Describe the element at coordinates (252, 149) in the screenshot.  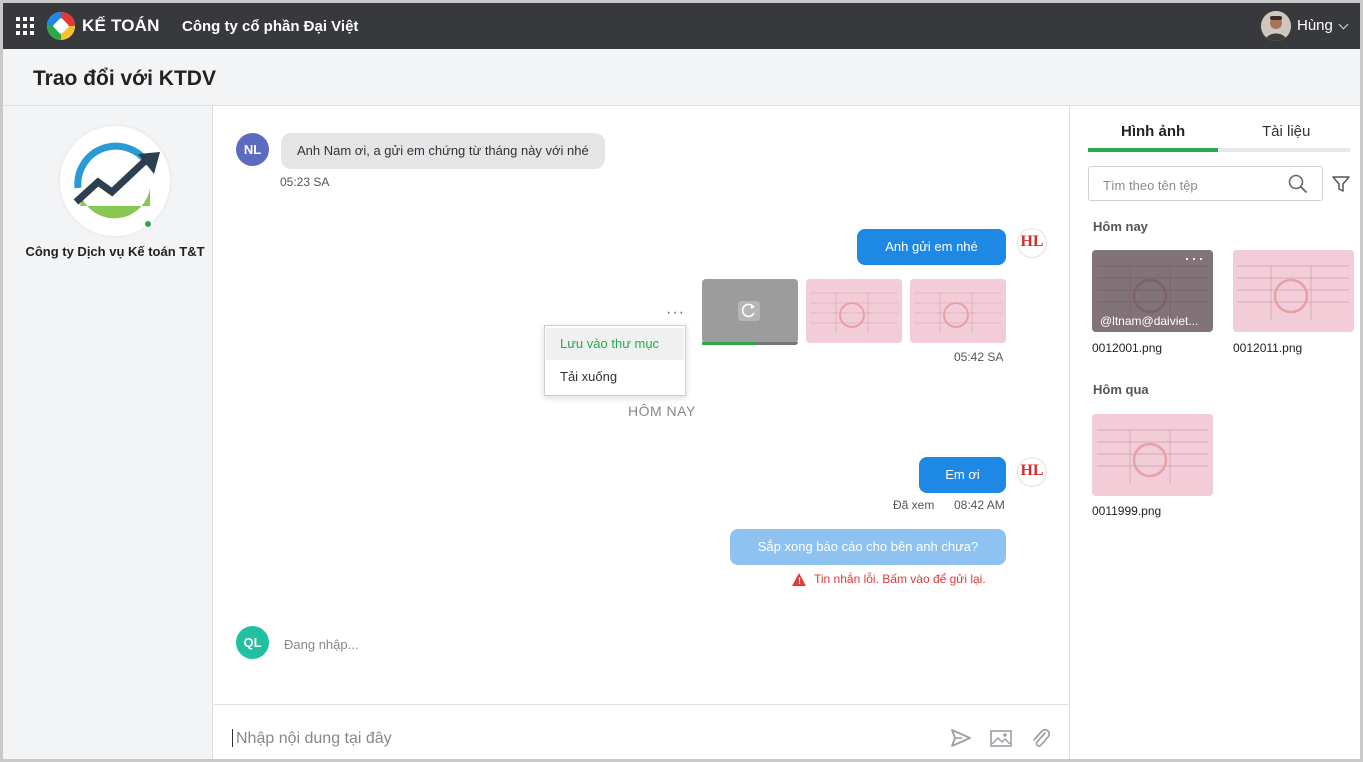
I see `avatar: NL` at that location.